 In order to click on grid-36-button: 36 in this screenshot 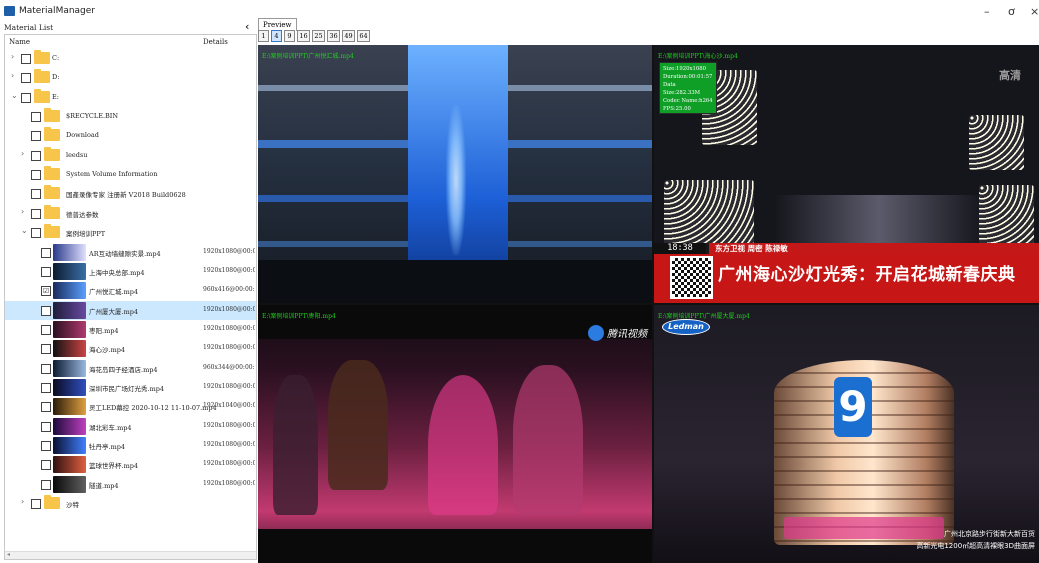, I will do `click(333, 36)`.